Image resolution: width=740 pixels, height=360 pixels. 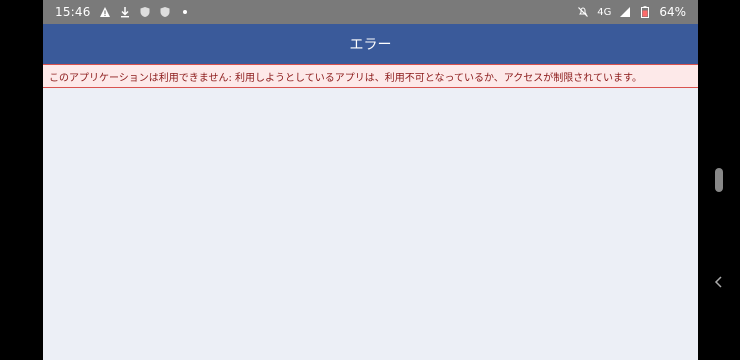 What do you see at coordinates (105, 12) in the screenshot?
I see `warning-icon` at bounding box center [105, 12].